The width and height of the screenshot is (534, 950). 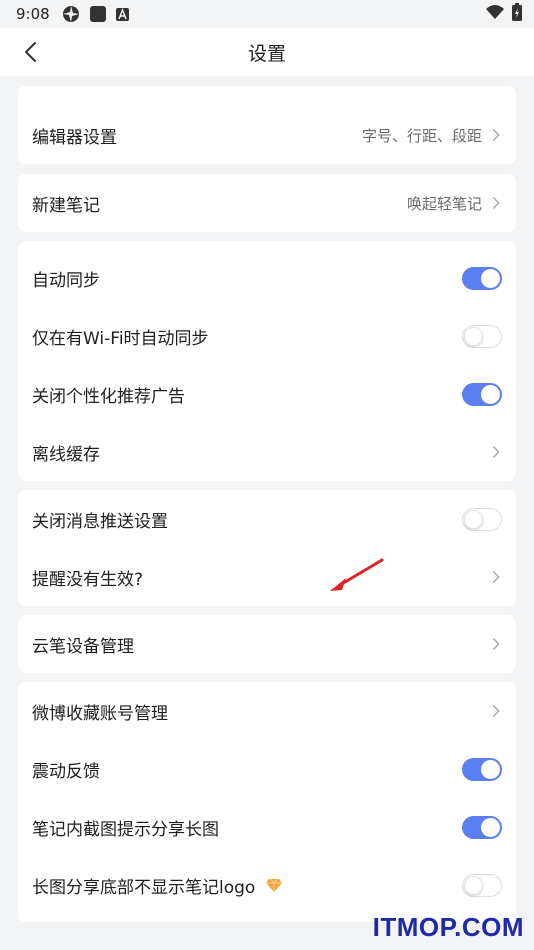 What do you see at coordinates (83, 646) in the screenshot?
I see `row-label: 云笔设备管理` at bounding box center [83, 646].